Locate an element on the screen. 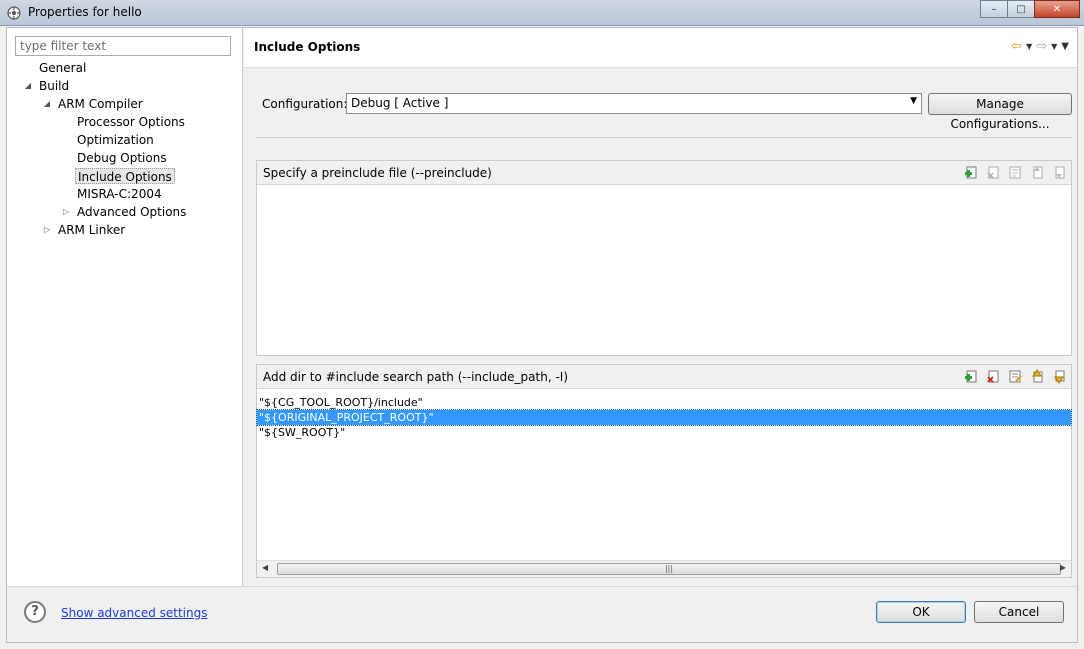 This screenshot has width=1084, height=649. back-arrow-icon: ⇦ is located at coordinates (1016, 47).